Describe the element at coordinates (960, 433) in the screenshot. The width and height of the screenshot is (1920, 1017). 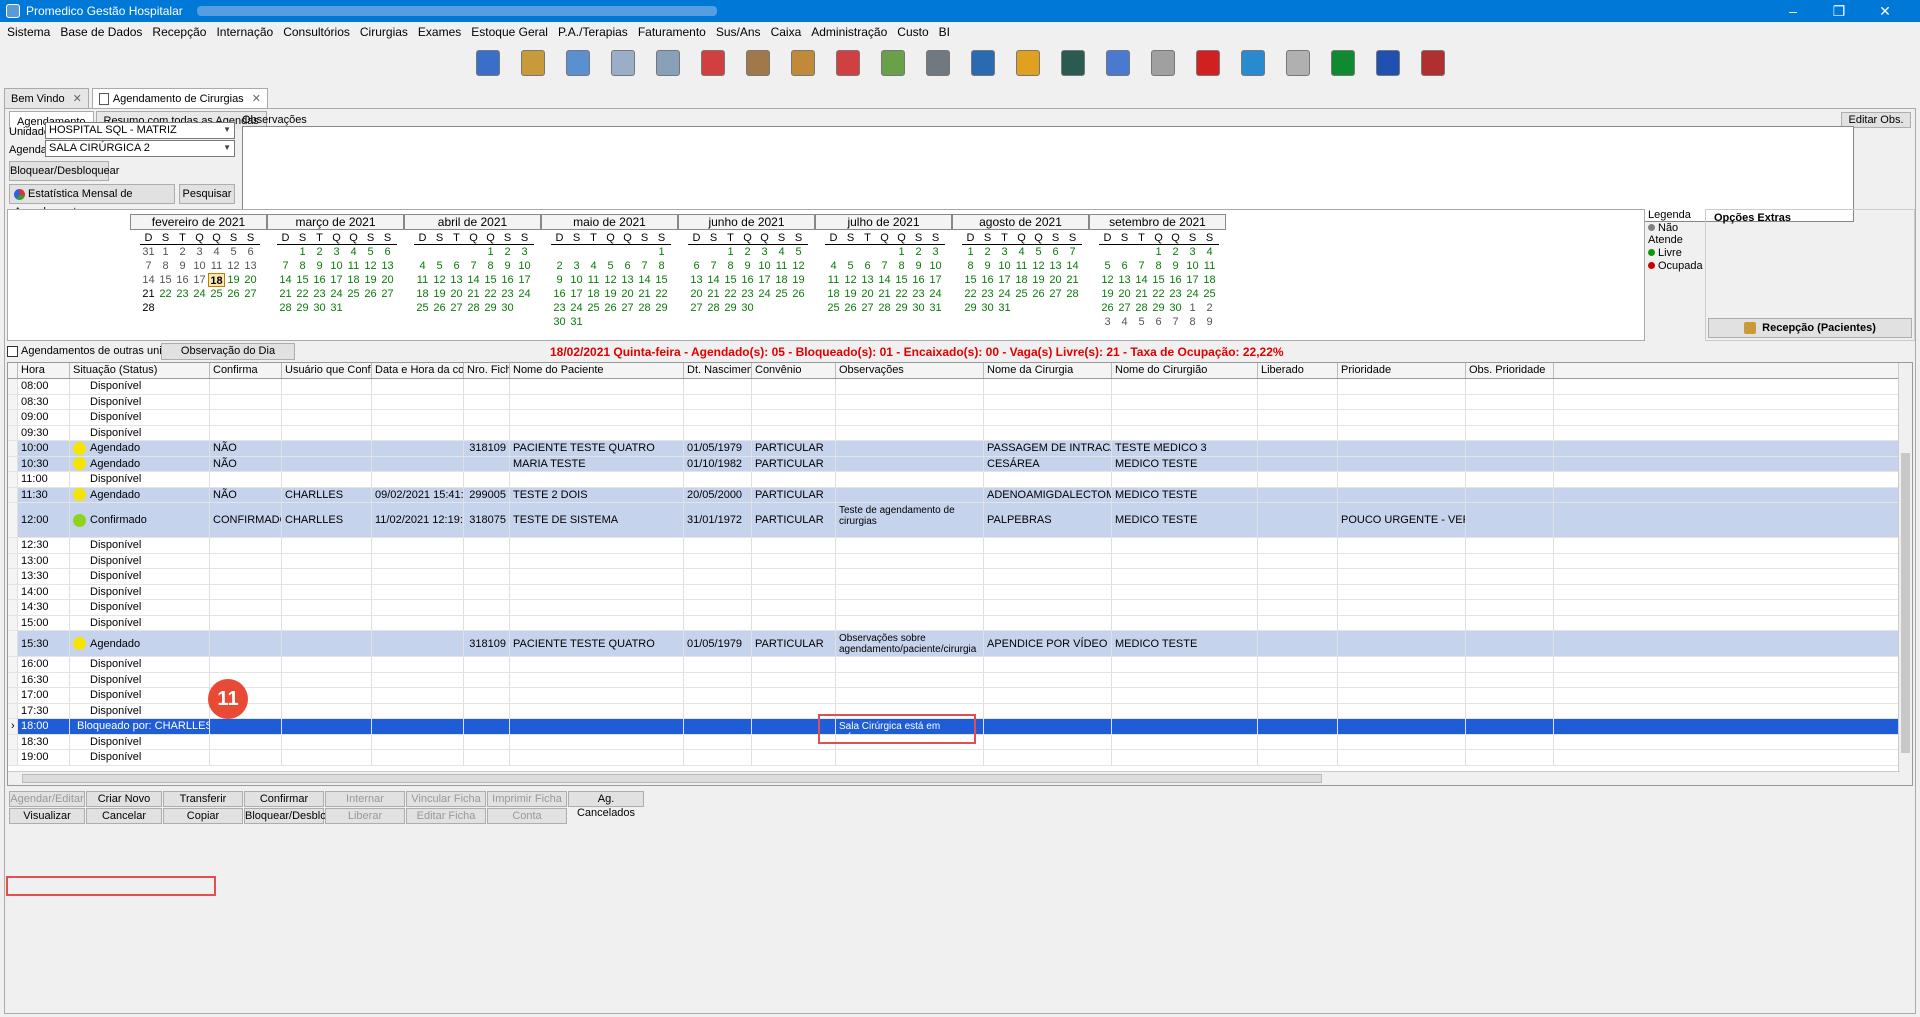
I see `table-row: 09:30 Disponível` at that location.